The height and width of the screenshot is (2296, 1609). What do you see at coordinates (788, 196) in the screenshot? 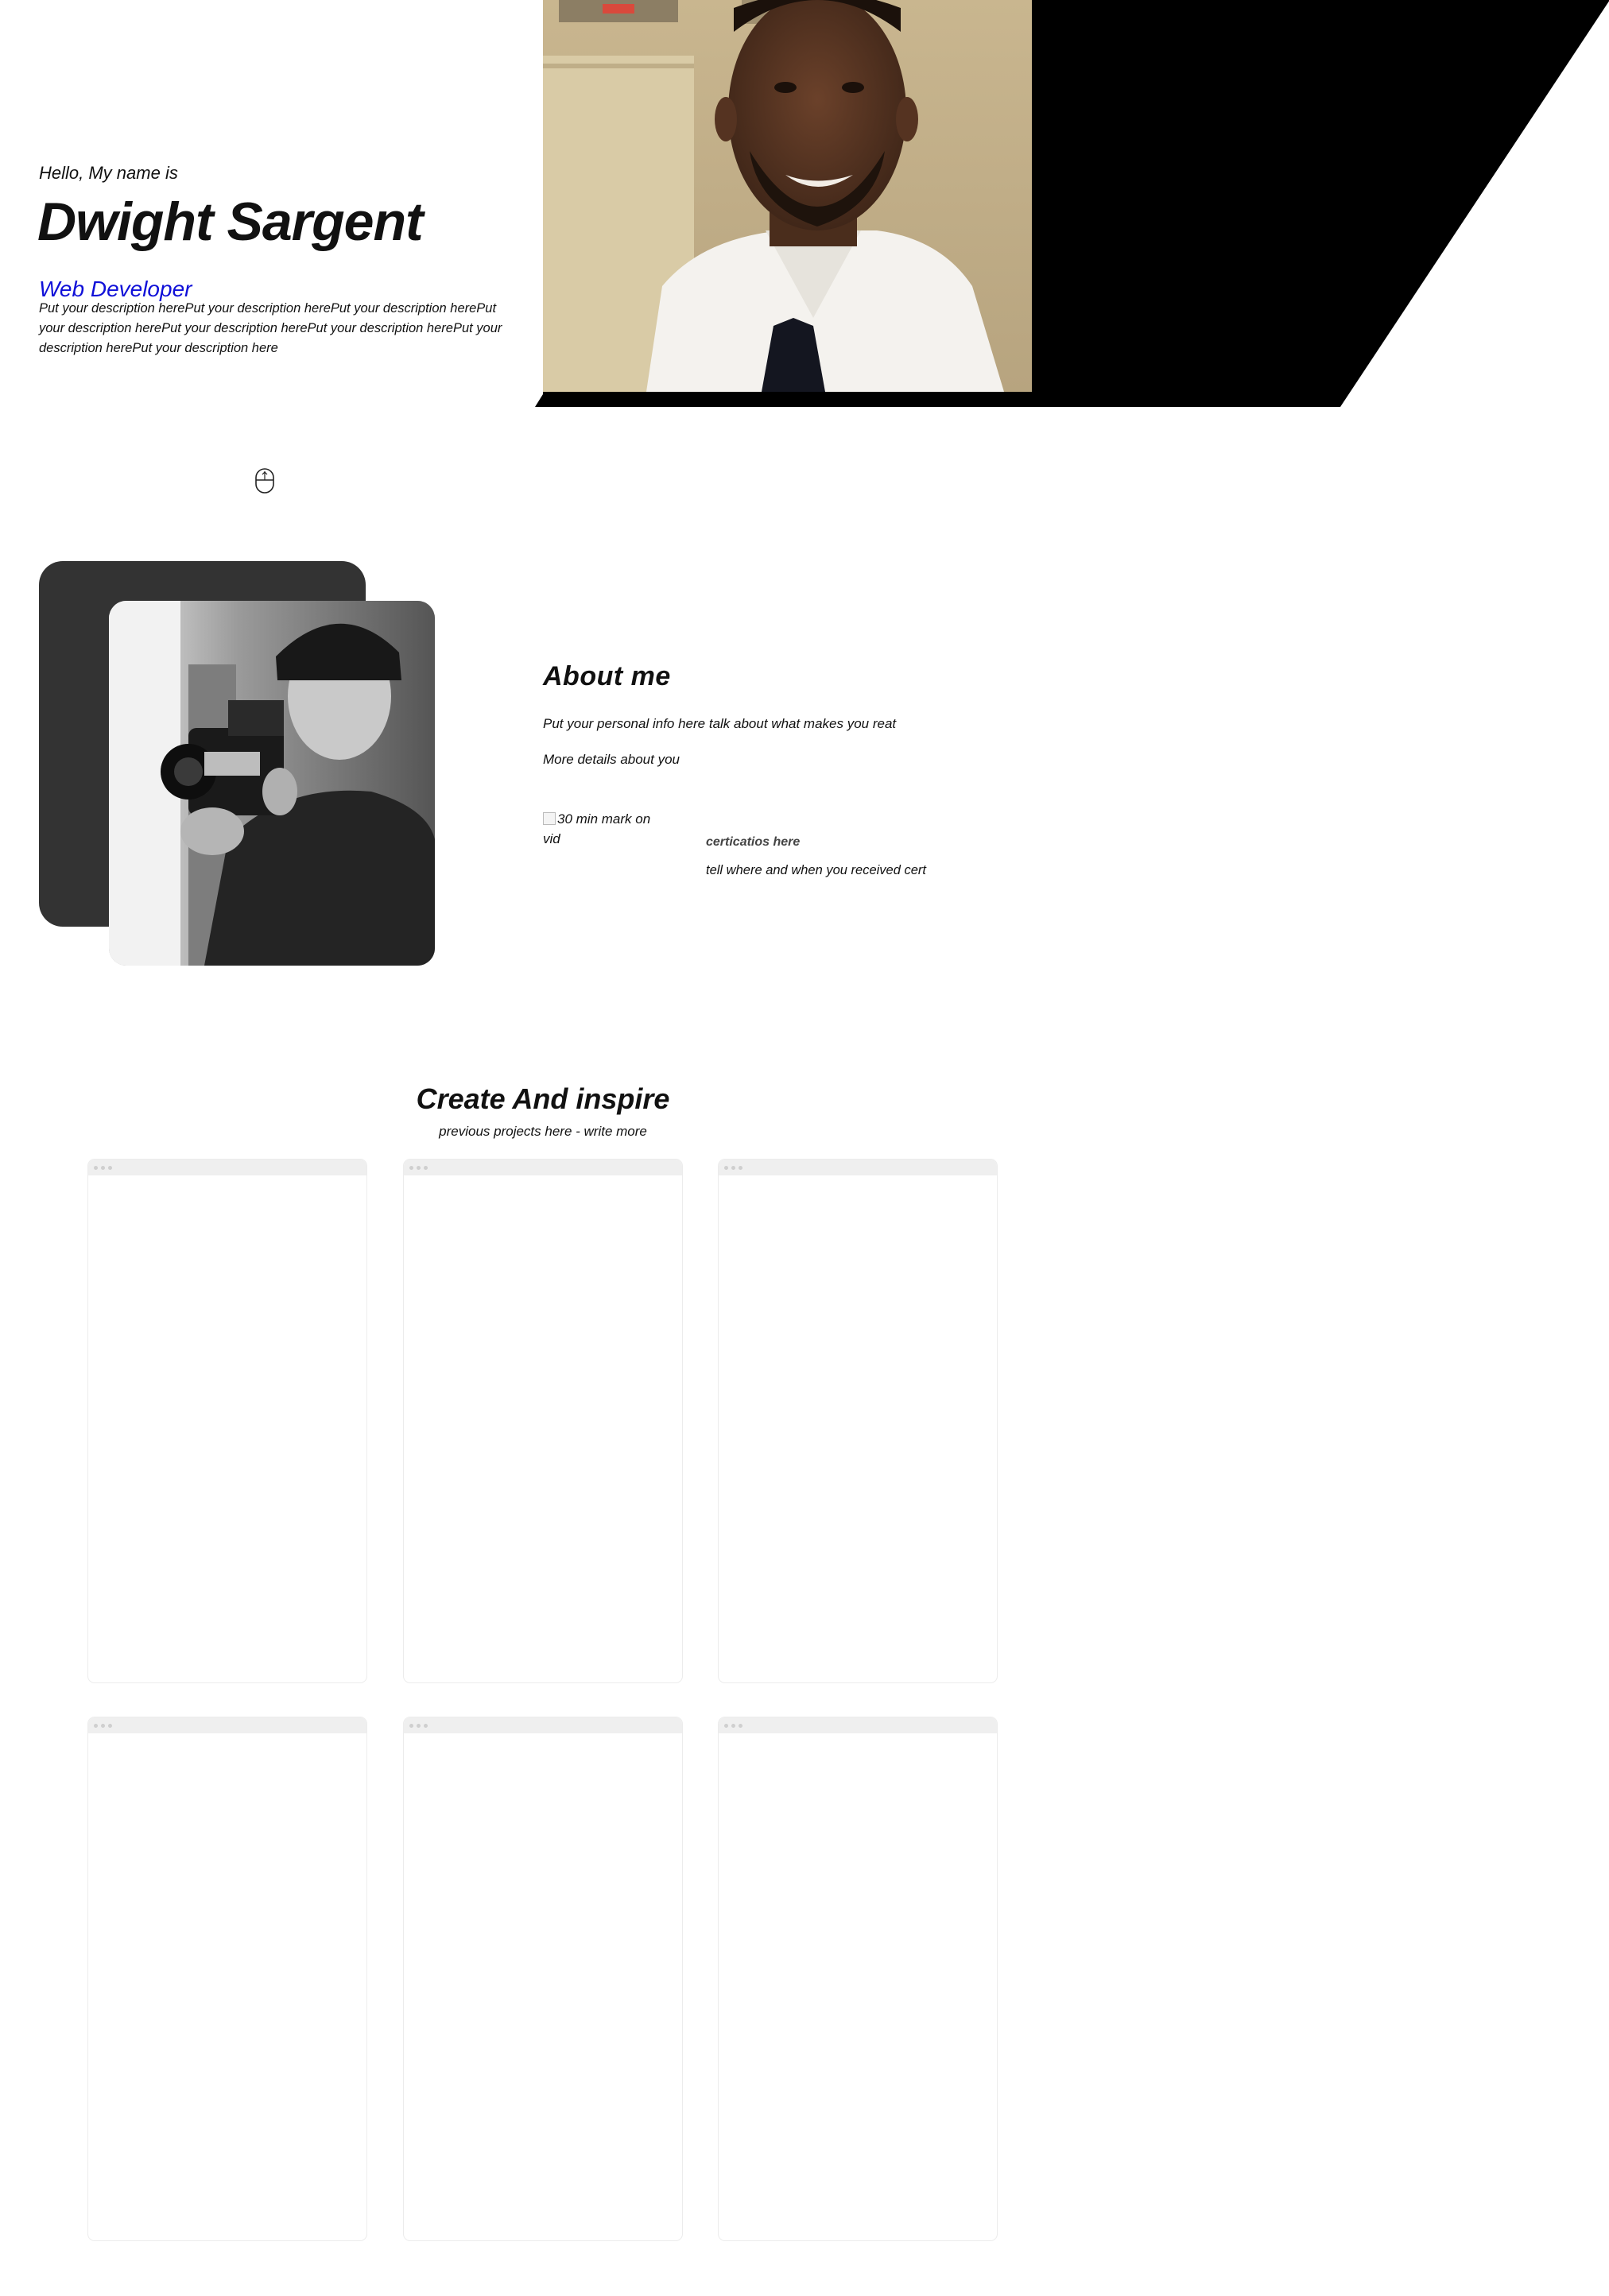
I see `hero-portrait-photo` at bounding box center [788, 196].